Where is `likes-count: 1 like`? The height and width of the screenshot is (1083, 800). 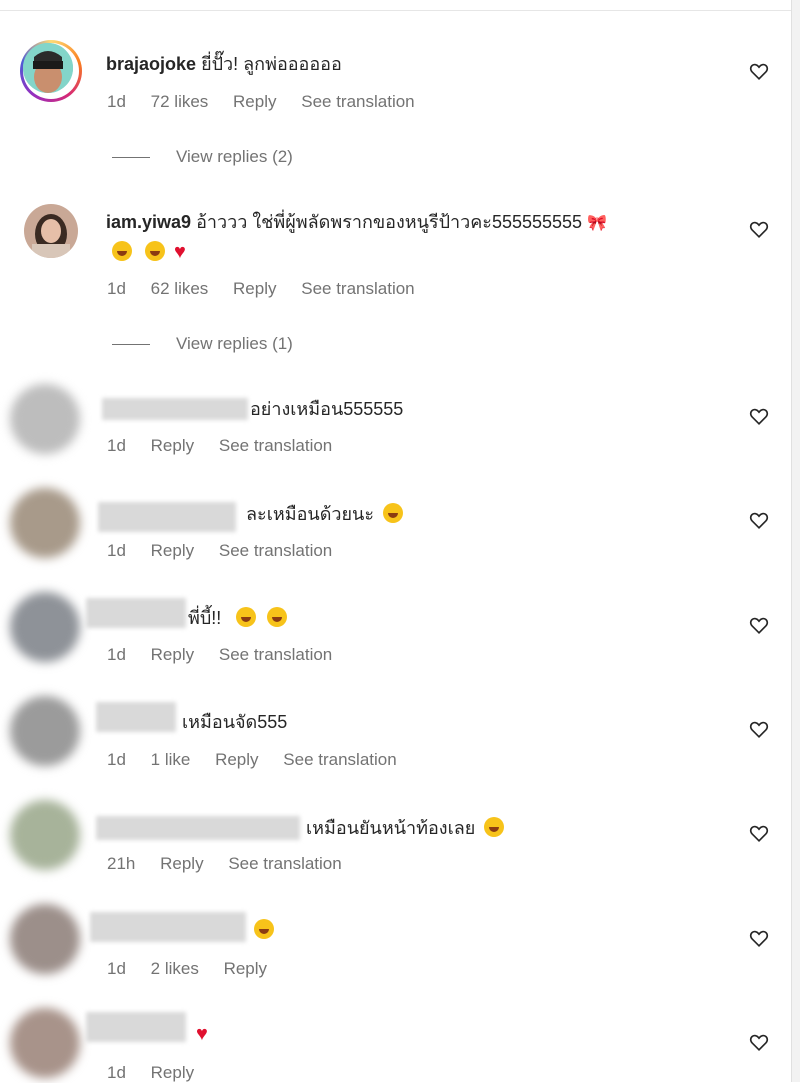 likes-count: 1 like is located at coordinates (171, 759).